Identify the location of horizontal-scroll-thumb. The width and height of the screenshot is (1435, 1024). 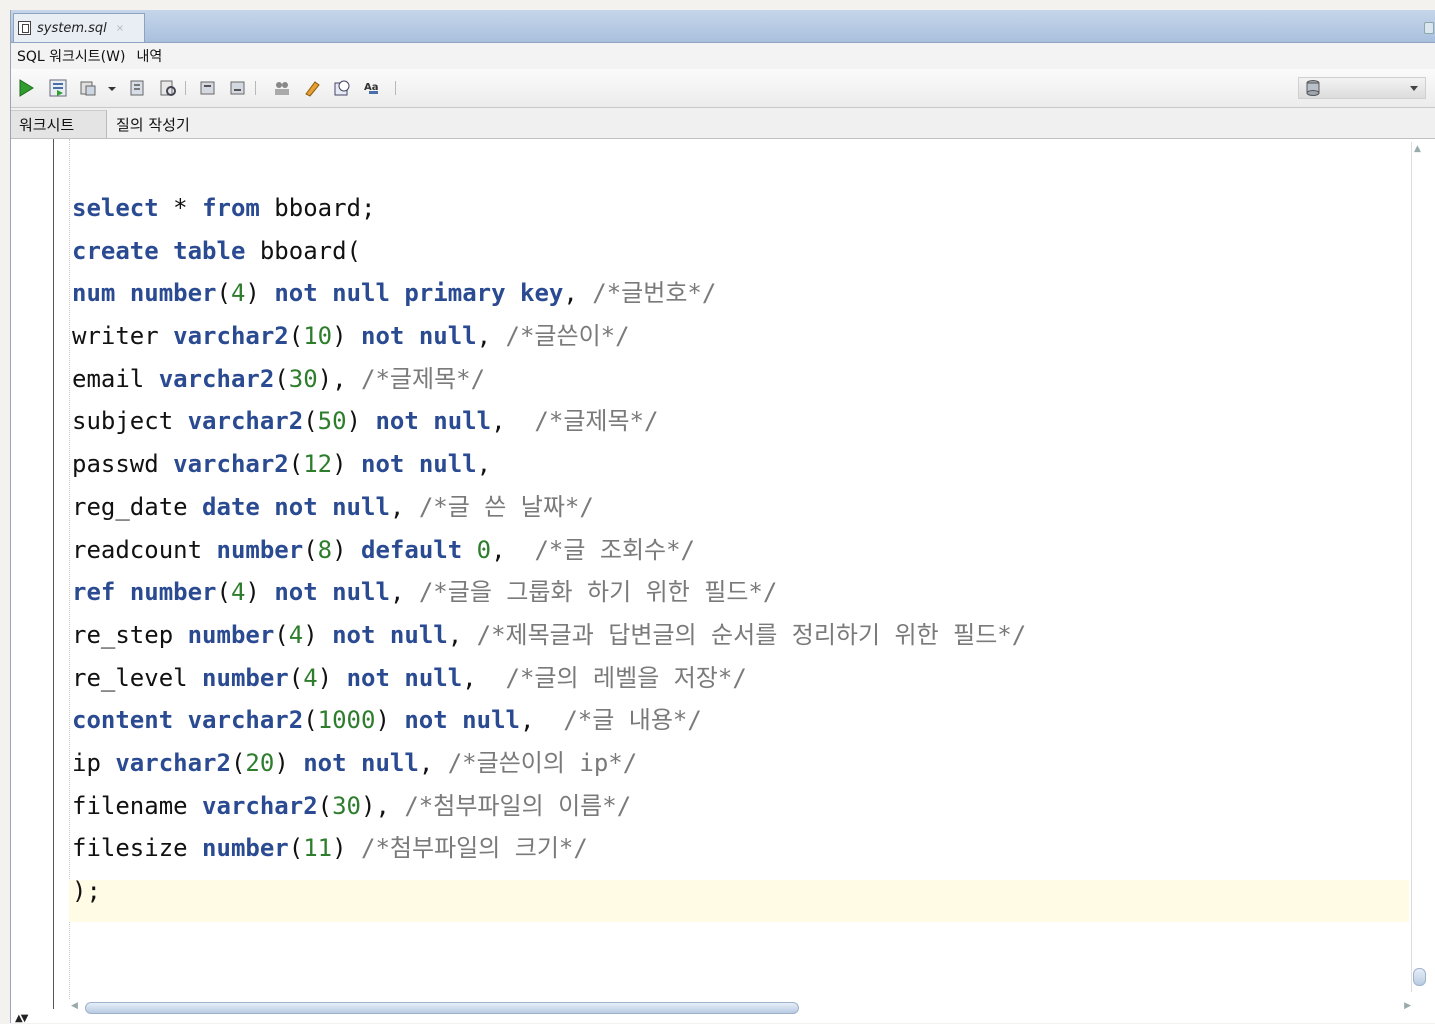
(442, 1008).